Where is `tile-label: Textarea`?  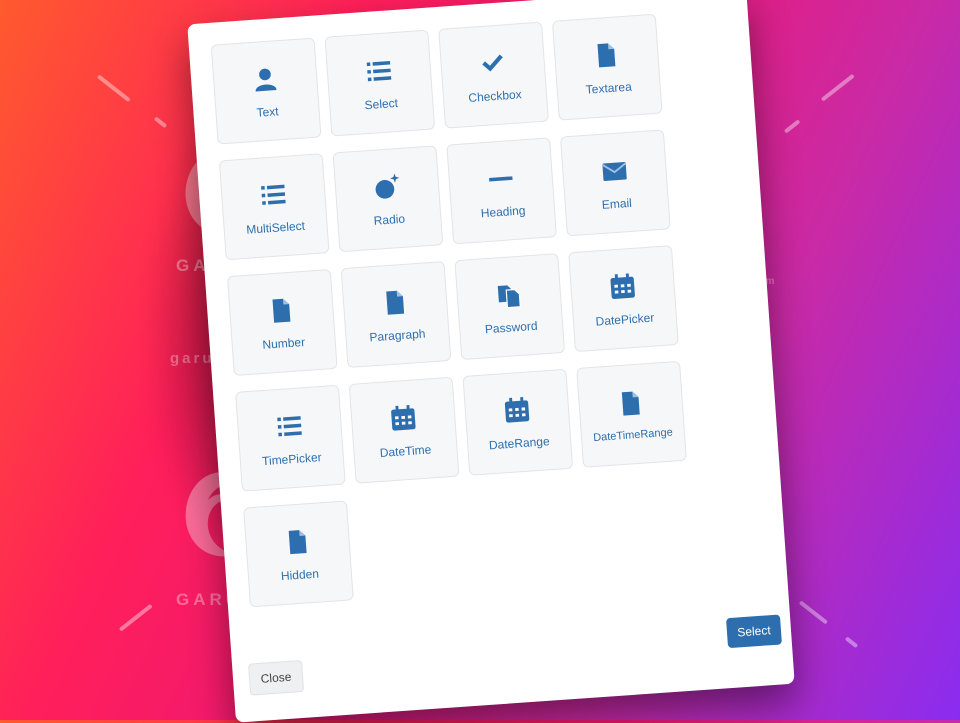 tile-label: Textarea is located at coordinates (609, 88).